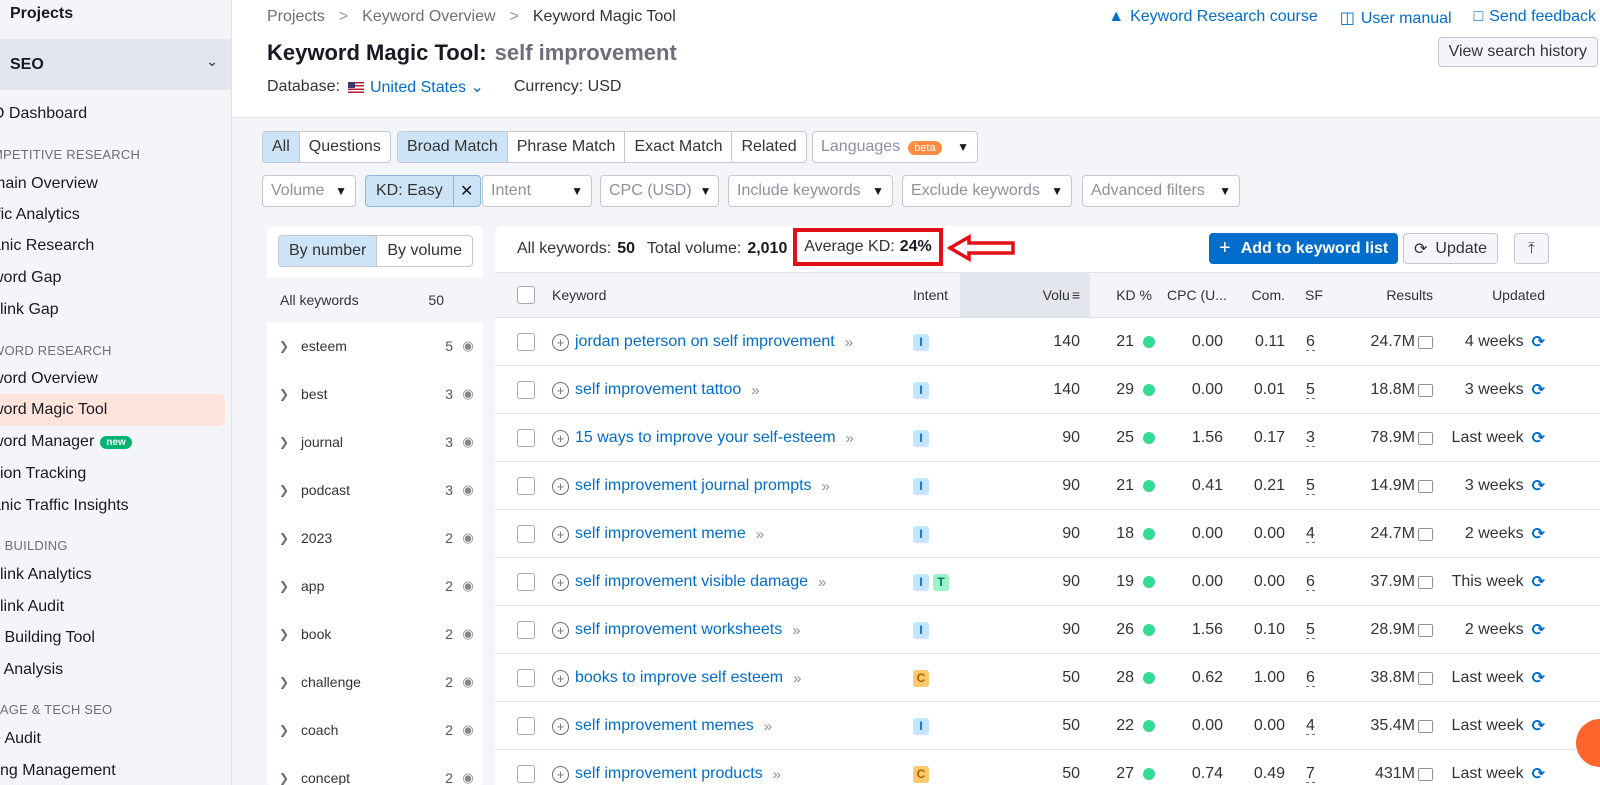 This screenshot has width=1600, height=785. Describe the element at coordinates (47, 246) in the screenshot. I see `sidebar-item: anic Research` at that location.